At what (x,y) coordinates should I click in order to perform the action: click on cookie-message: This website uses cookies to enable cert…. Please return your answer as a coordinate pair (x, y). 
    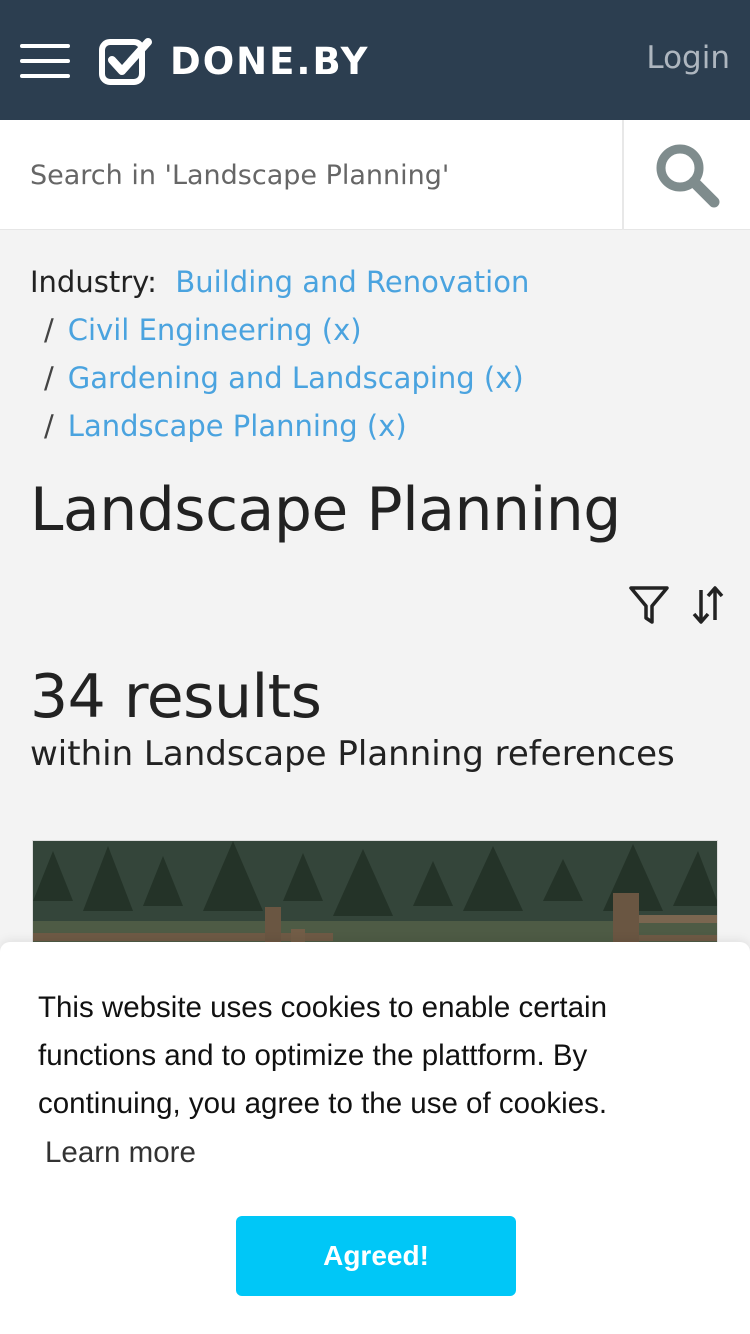
    Looking at the image, I should click on (323, 1055).